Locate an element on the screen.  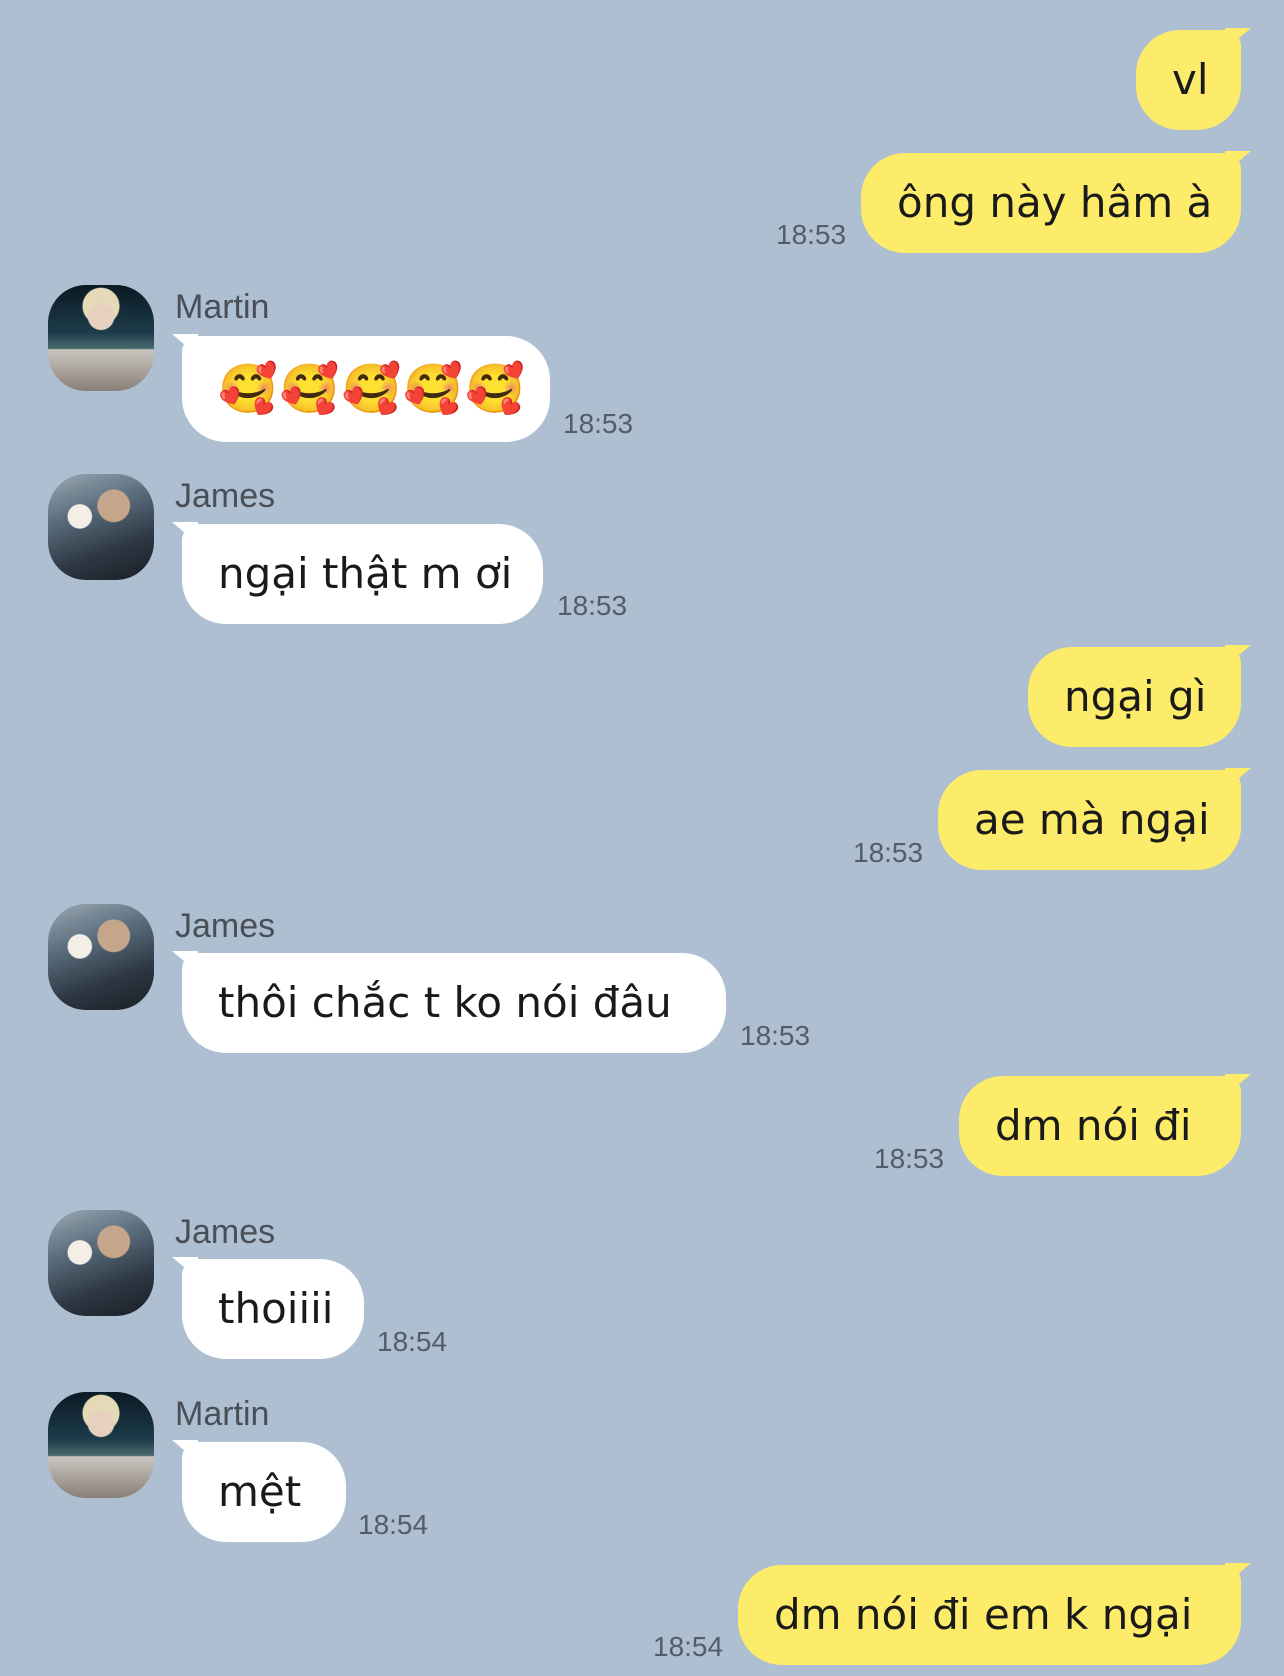
incoming-message-bubble: thôi chắc t ko nói đâu is located at coordinates (454, 1003).